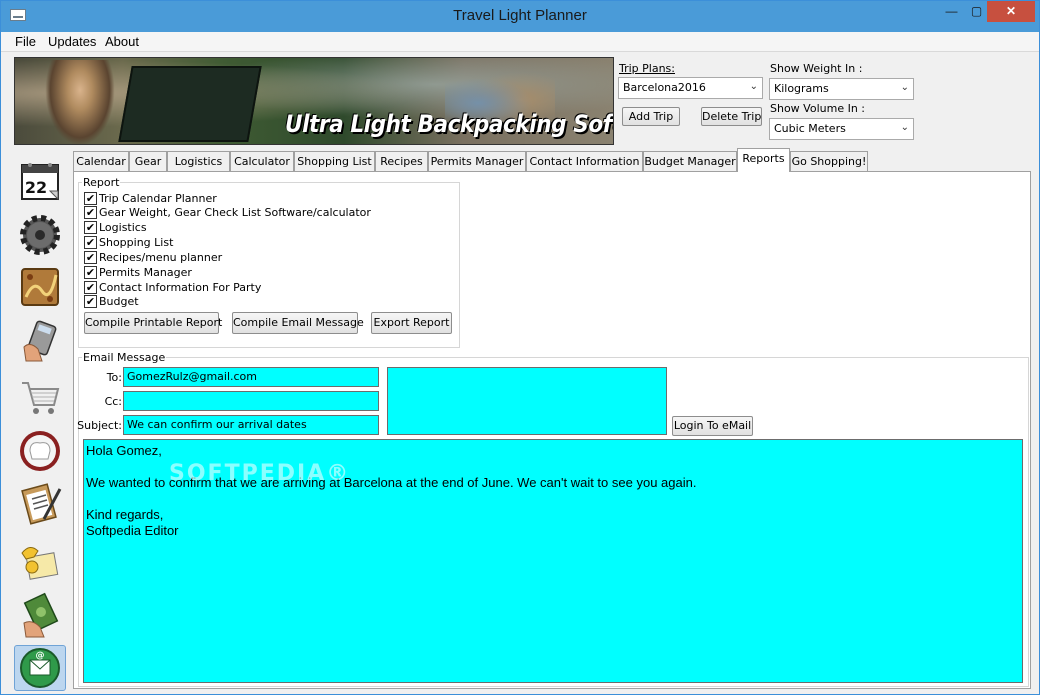  I want to click on trip-plans-label: Trip Plans:, so click(647, 68).